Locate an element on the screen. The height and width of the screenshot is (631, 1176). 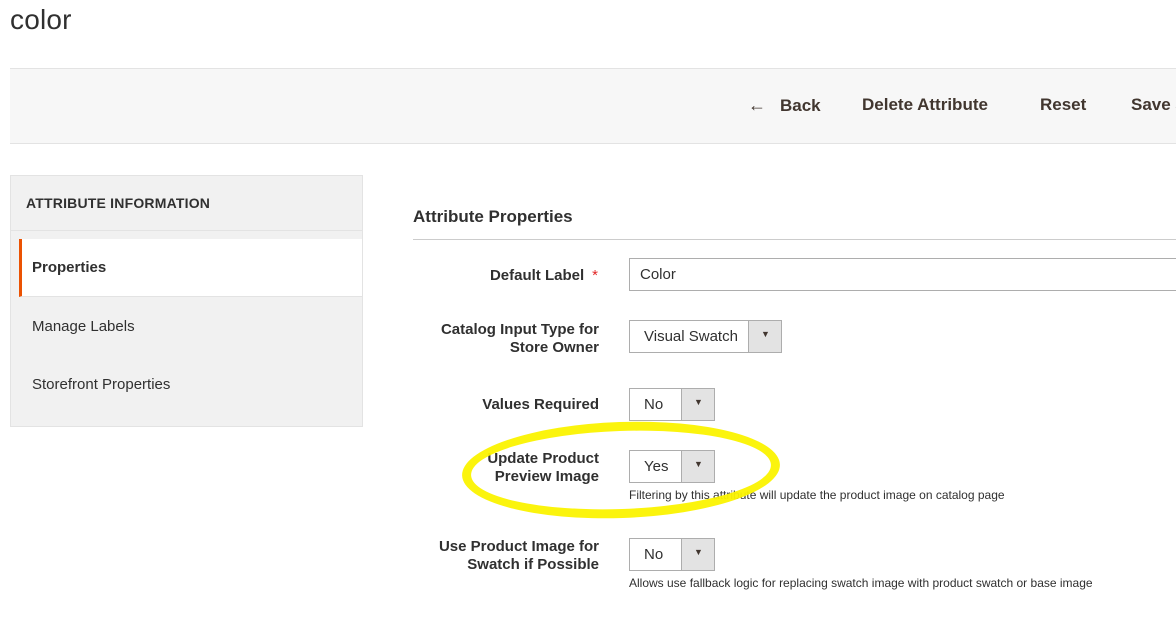
values-required-dropdown-button: ▼ is located at coordinates (697, 404).